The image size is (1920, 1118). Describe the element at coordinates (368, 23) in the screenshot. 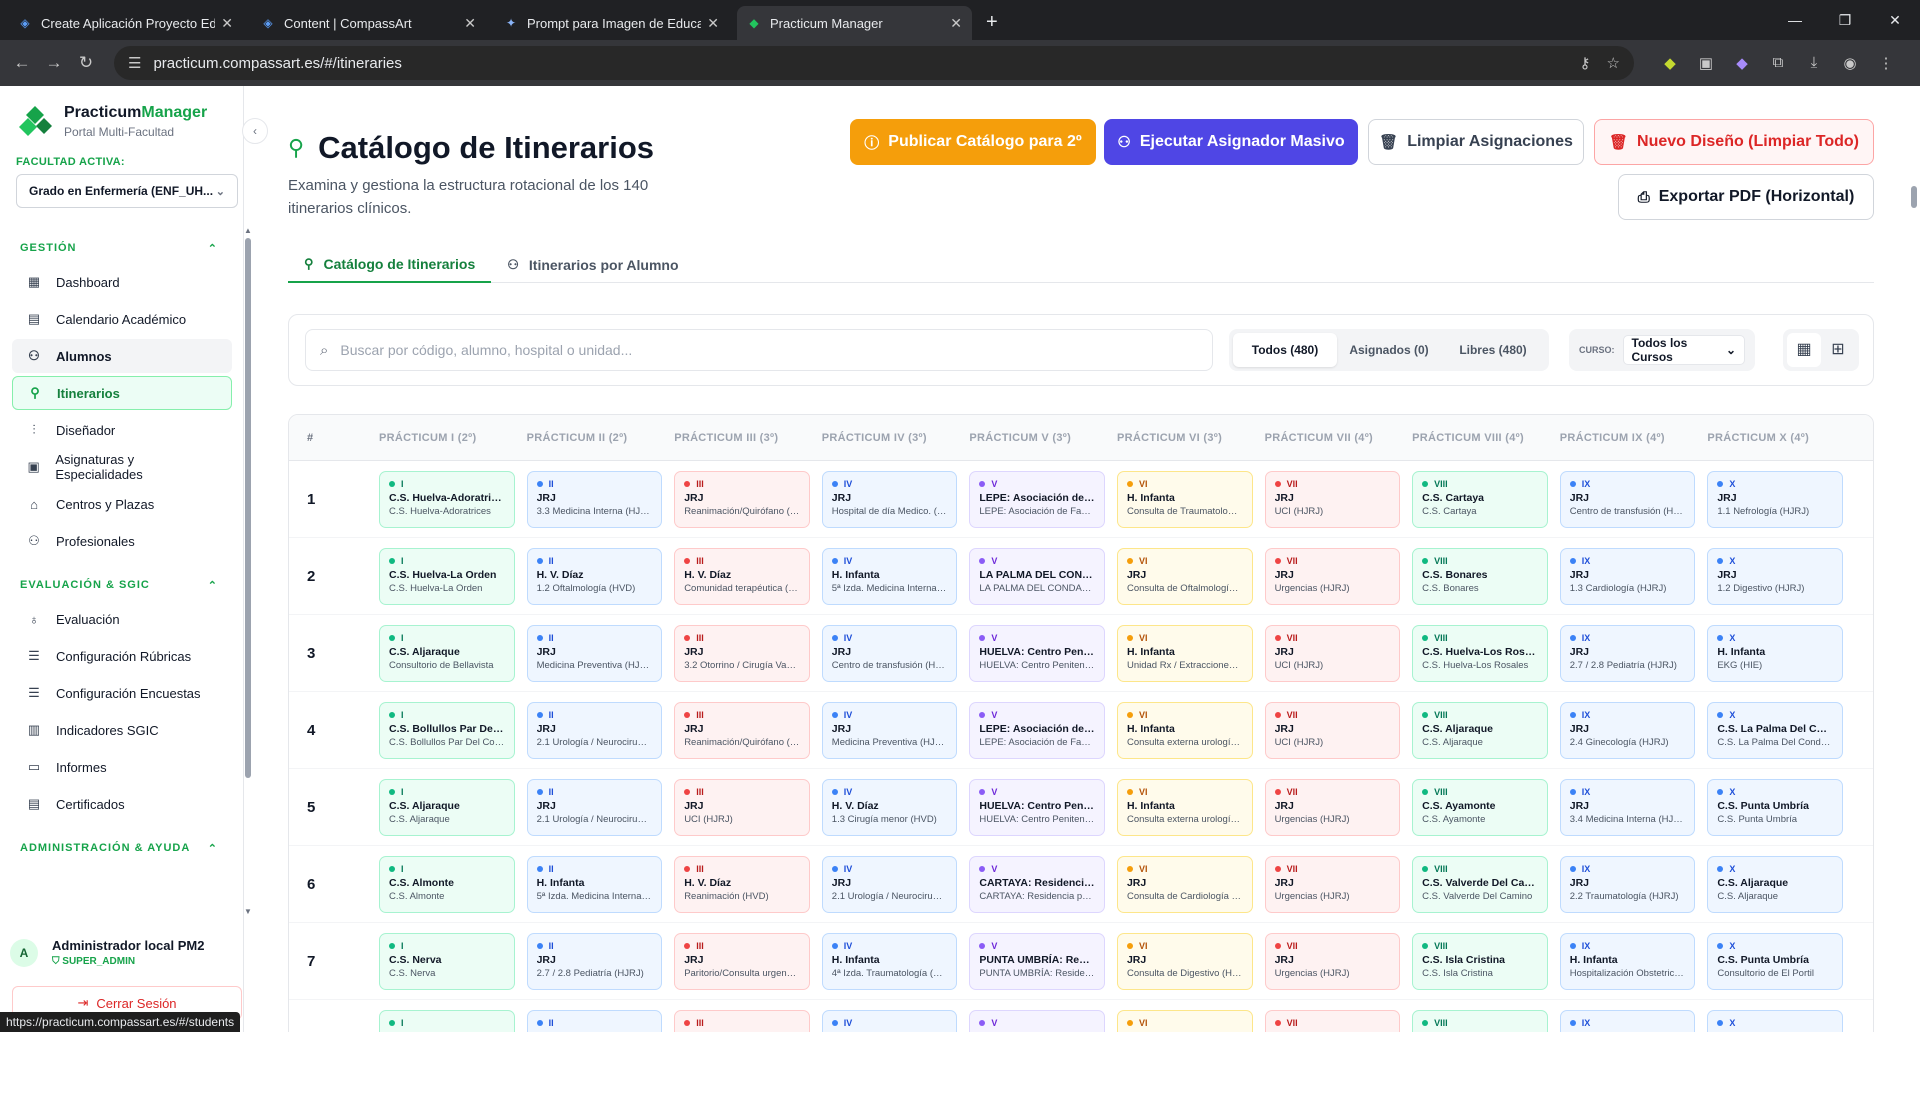

I see `browser-tab: ◈ Content | CompassArt ✕` at that location.